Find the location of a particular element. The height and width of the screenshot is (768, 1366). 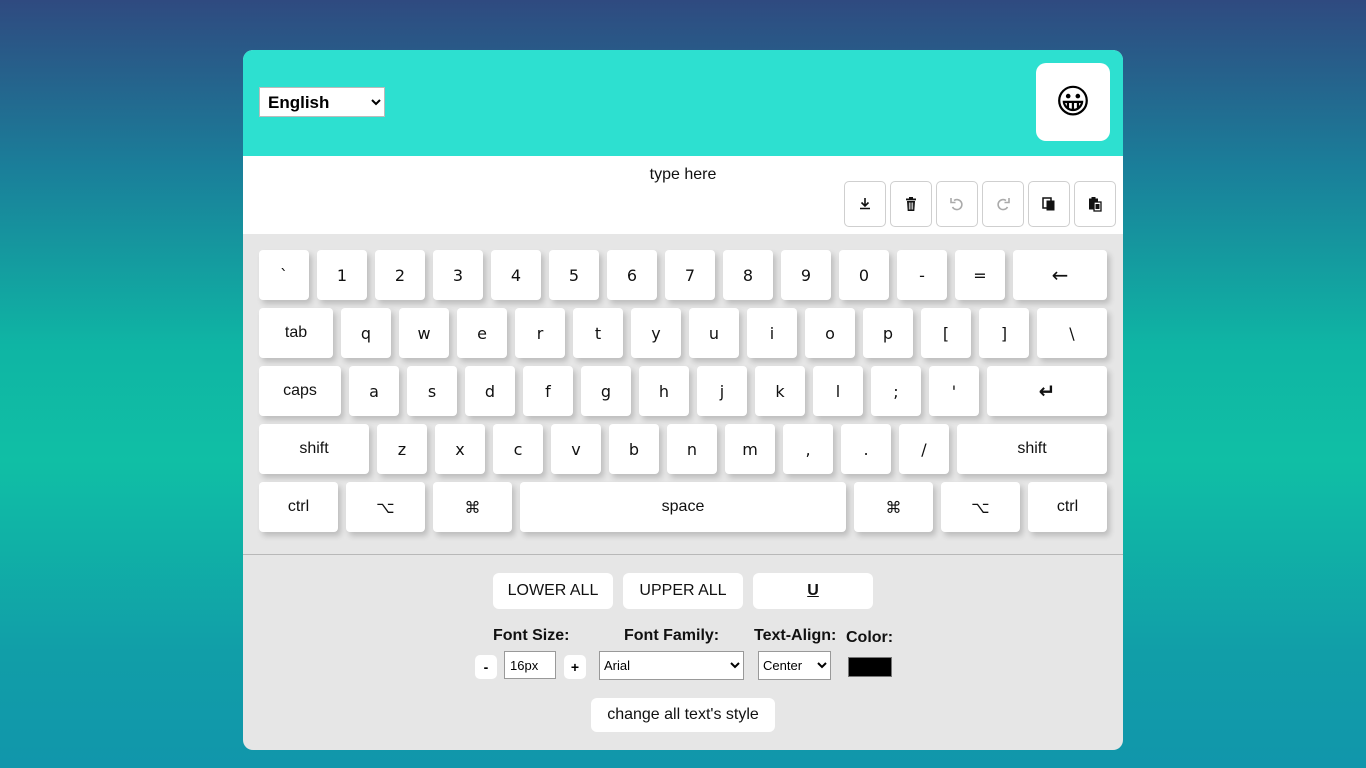

delete-button is located at coordinates (911, 204).